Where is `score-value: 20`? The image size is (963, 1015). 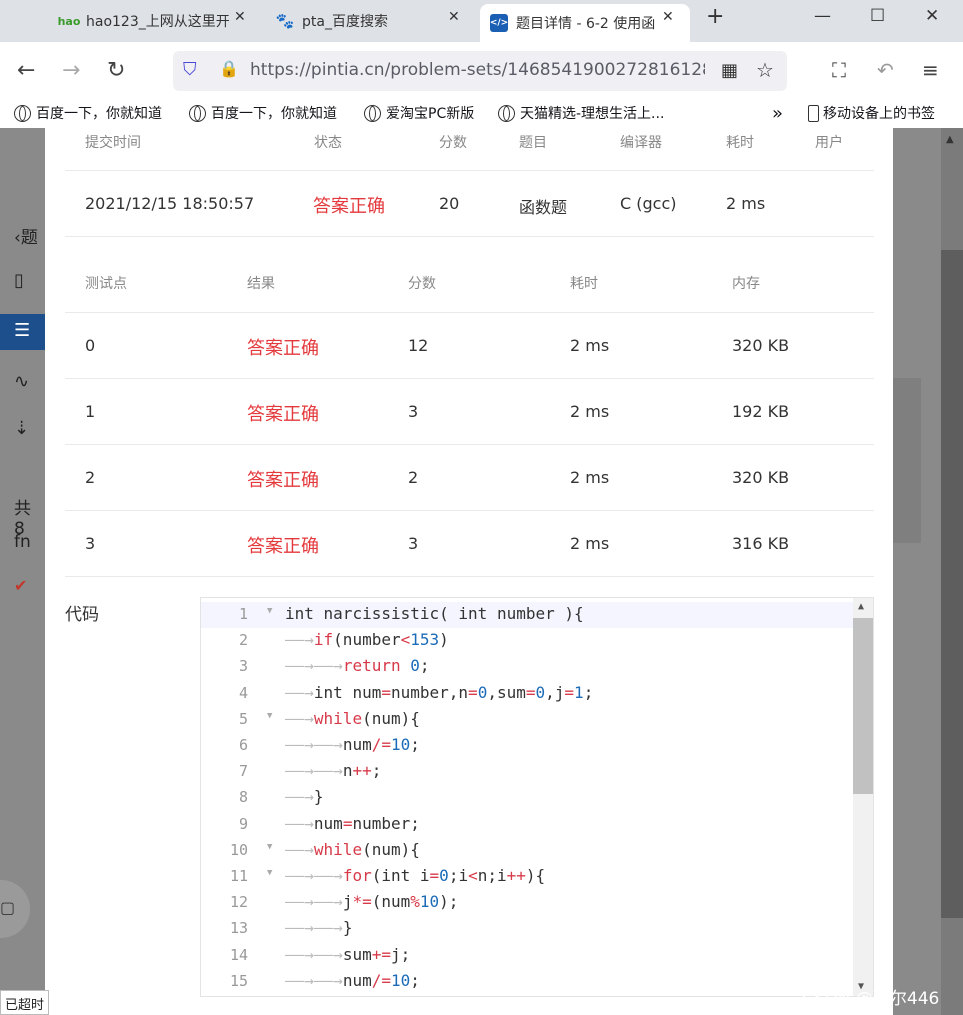 score-value: 20 is located at coordinates (449, 203).